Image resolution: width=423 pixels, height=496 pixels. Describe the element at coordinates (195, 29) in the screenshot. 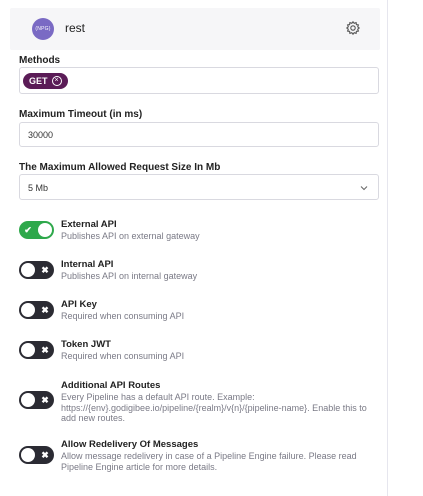

I see `component-header: (NPG) rest` at that location.